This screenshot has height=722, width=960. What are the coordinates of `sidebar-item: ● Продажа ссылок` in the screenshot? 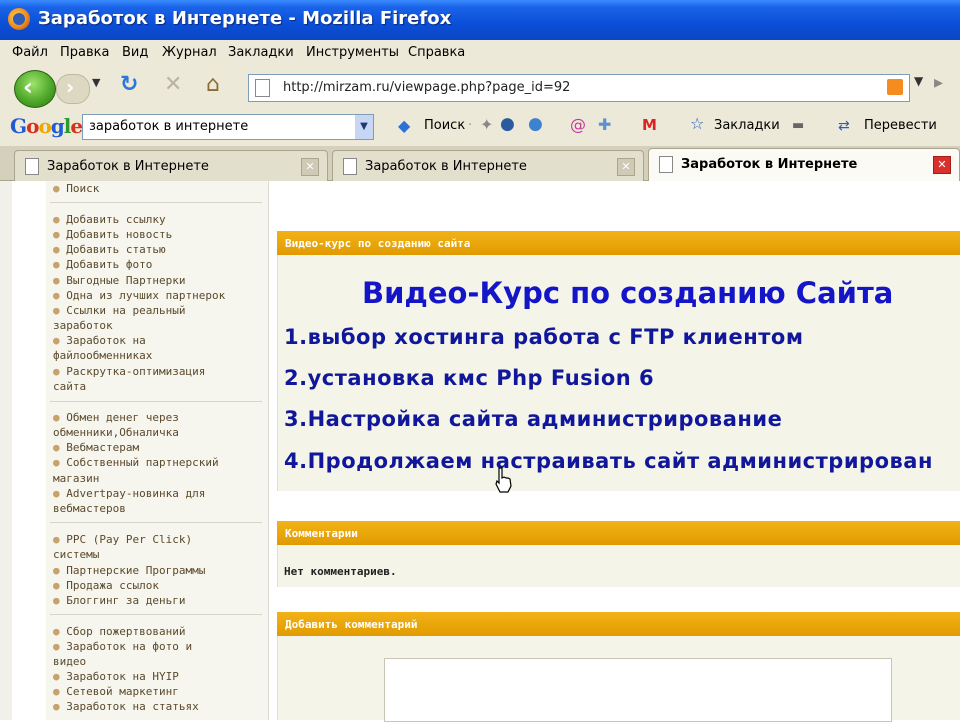 It's located at (106, 585).